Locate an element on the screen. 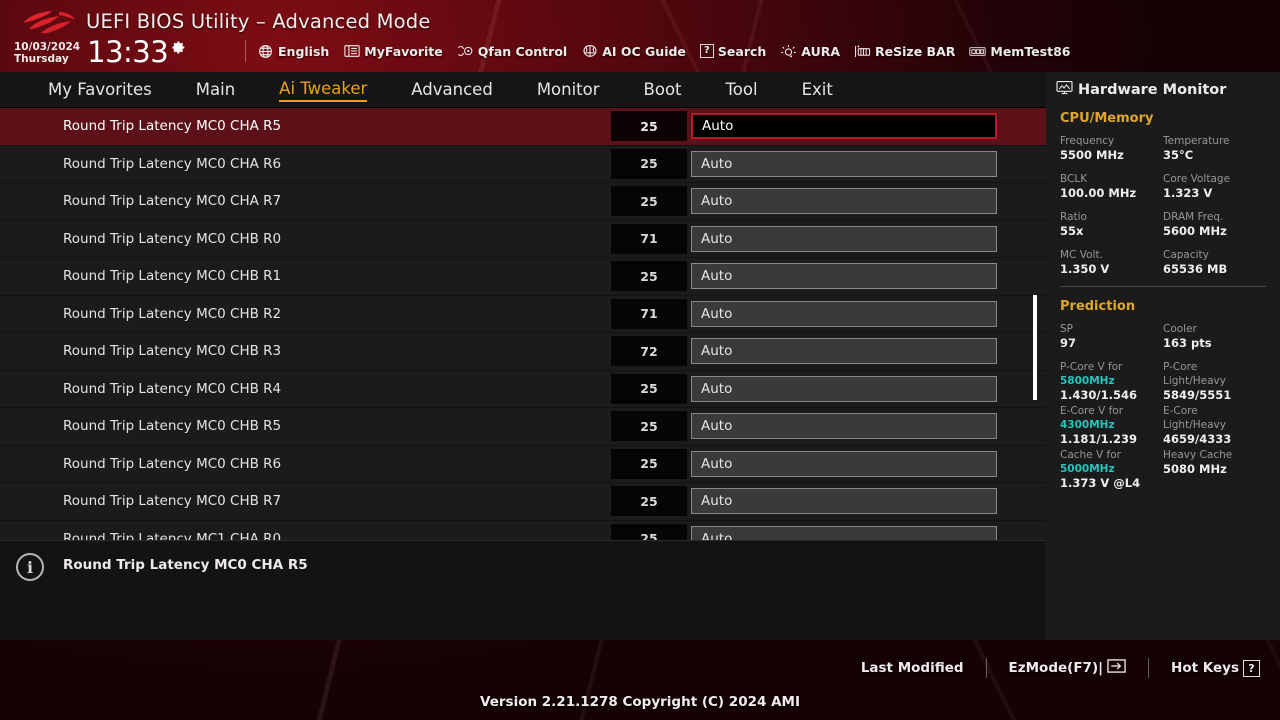  hwmon-cell: E-Core Light/Heavy 4659/4333 is located at coordinates (1214, 425).